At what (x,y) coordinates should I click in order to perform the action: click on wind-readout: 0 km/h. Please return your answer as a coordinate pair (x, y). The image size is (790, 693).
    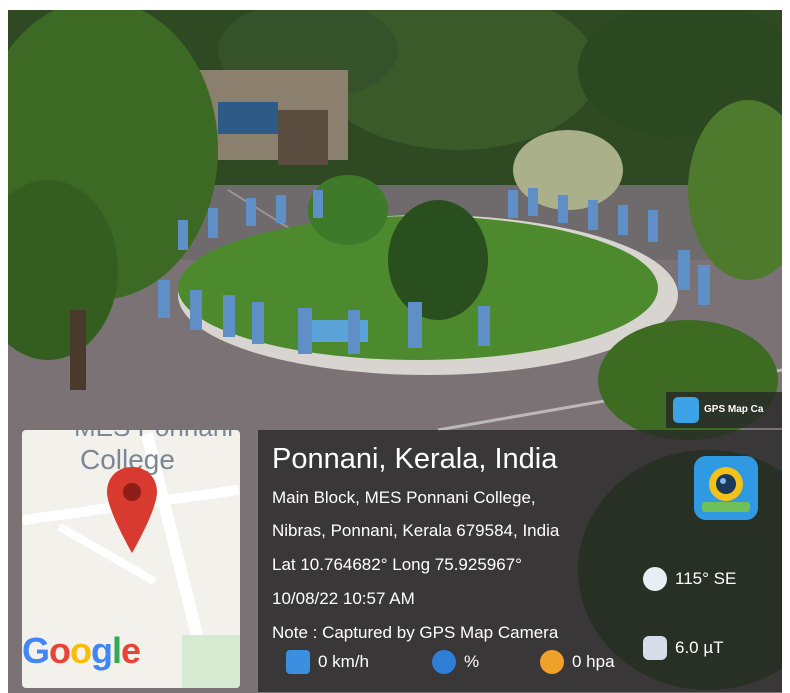
    Looking at the image, I should click on (327, 662).